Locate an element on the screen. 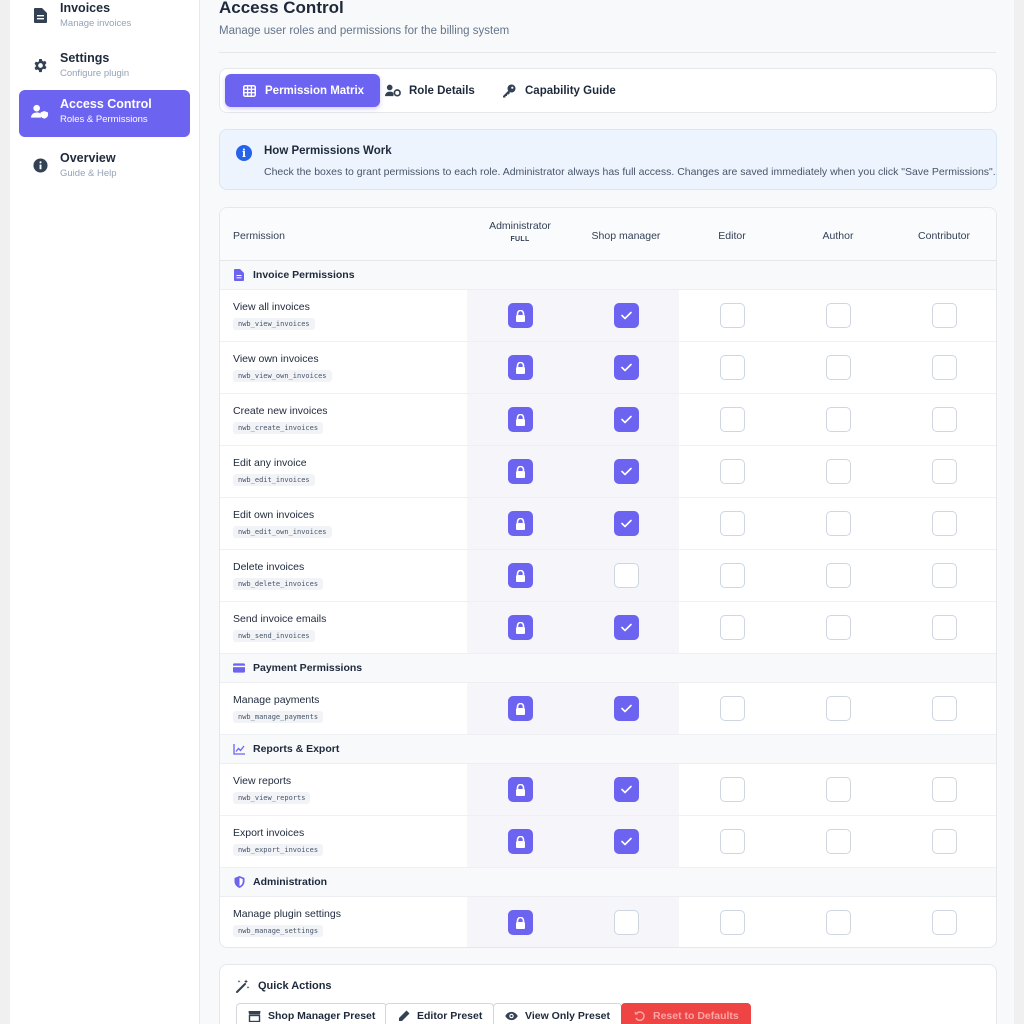 This screenshot has height=1024, width=1024. sidebar-item-access-control: Access Control Roles & Permissions is located at coordinates (104, 113).